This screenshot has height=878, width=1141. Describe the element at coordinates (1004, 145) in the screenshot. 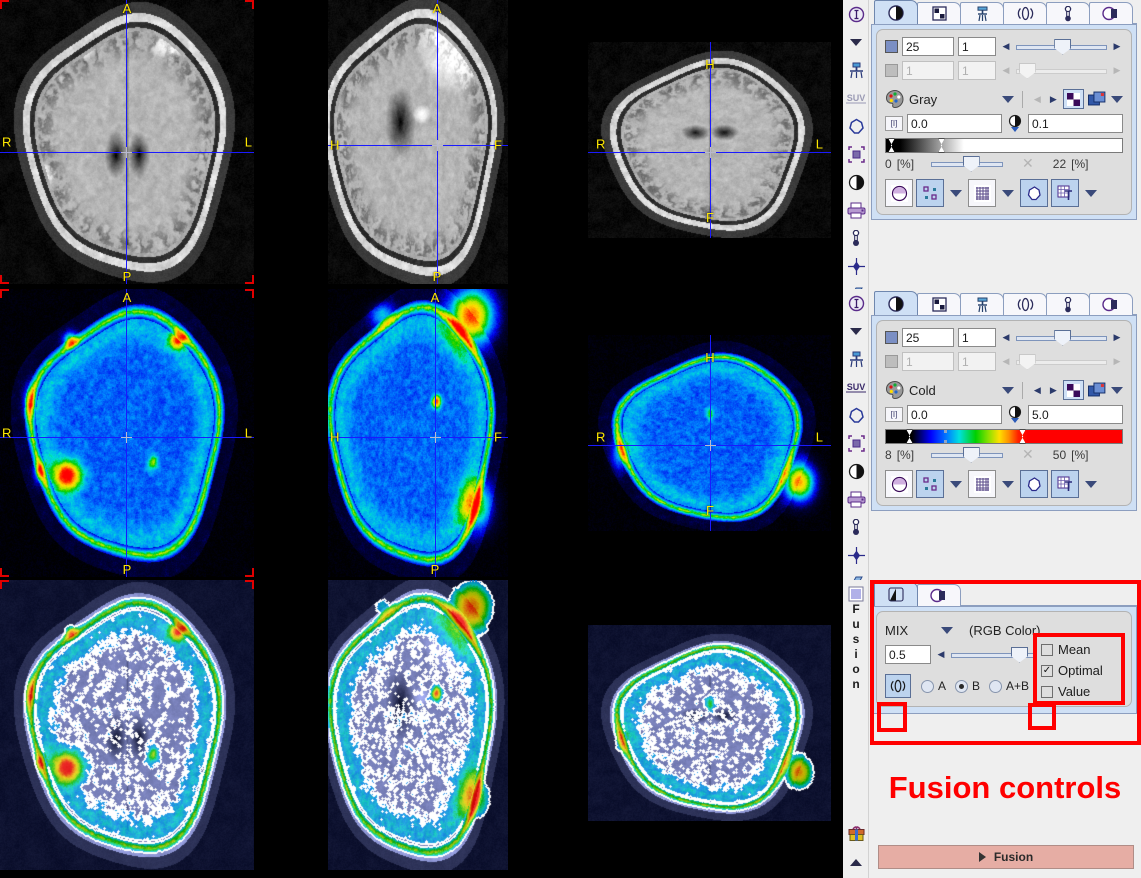

I see `gray-gradient-bar` at that location.